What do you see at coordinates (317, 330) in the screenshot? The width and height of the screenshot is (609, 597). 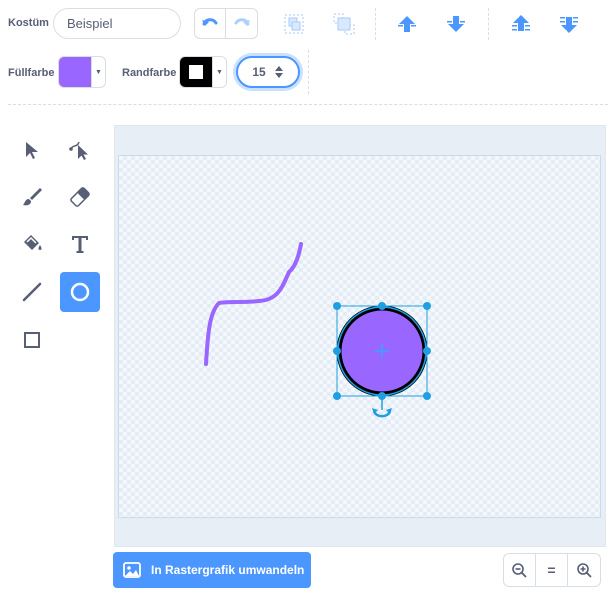 I see `canvas-drawing` at bounding box center [317, 330].